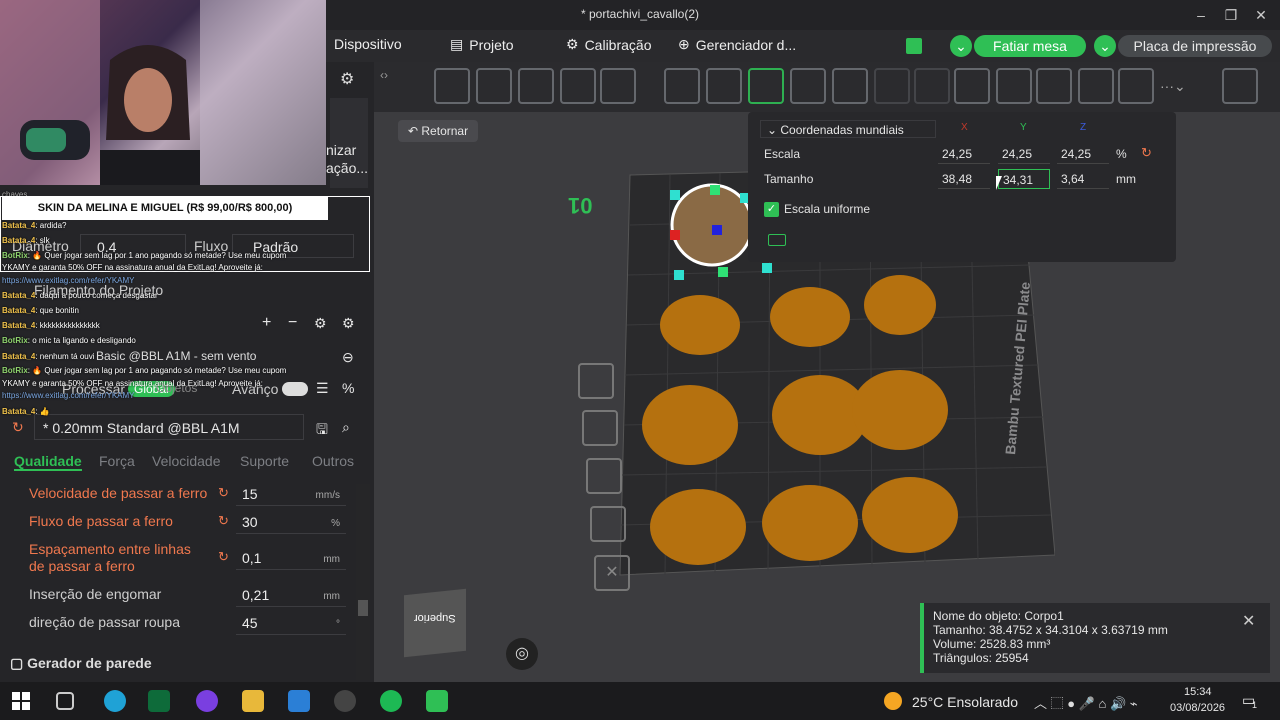 The width and height of the screenshot is (1280, 720). I want to click on filament-settings-icon: ⚙, so click(320, 323).